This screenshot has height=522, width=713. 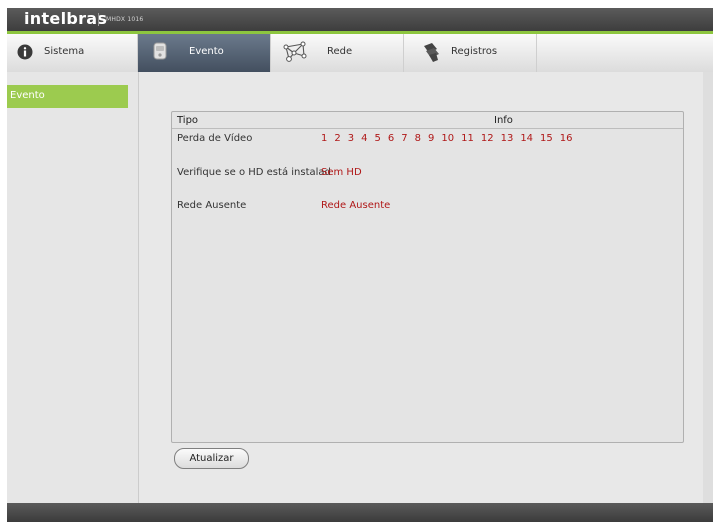 What do you see at coordinates (427, 120) in the screenshot?
I see `table-header: Tipo Info` at bounding box center [427, 120].